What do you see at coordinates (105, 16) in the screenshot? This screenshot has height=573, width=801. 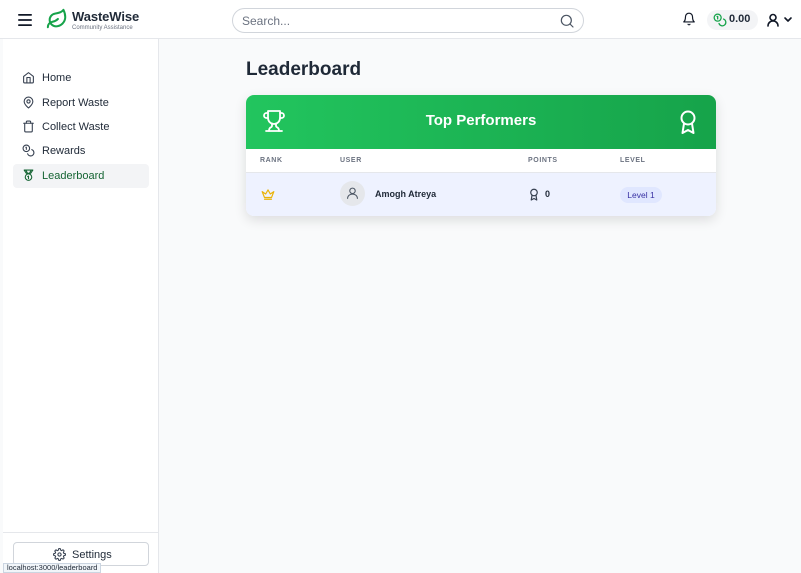 I see `brand-name: WasteWise` at bounding box center [105, 16].